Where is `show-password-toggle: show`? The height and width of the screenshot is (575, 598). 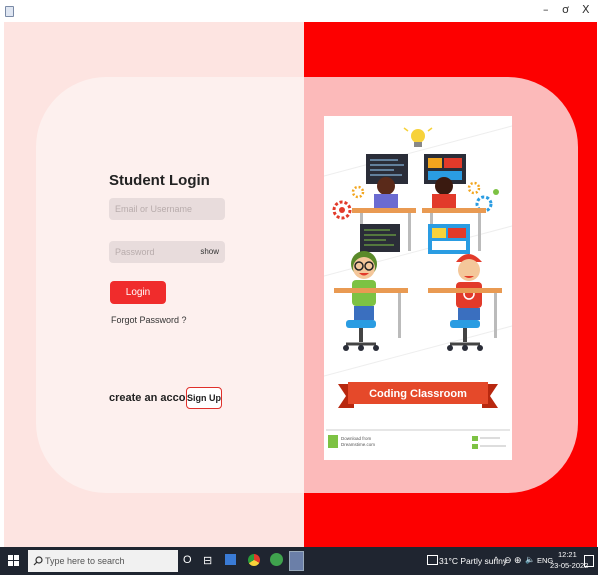
show-password-toggle: show is located at coordinates (209, 251).